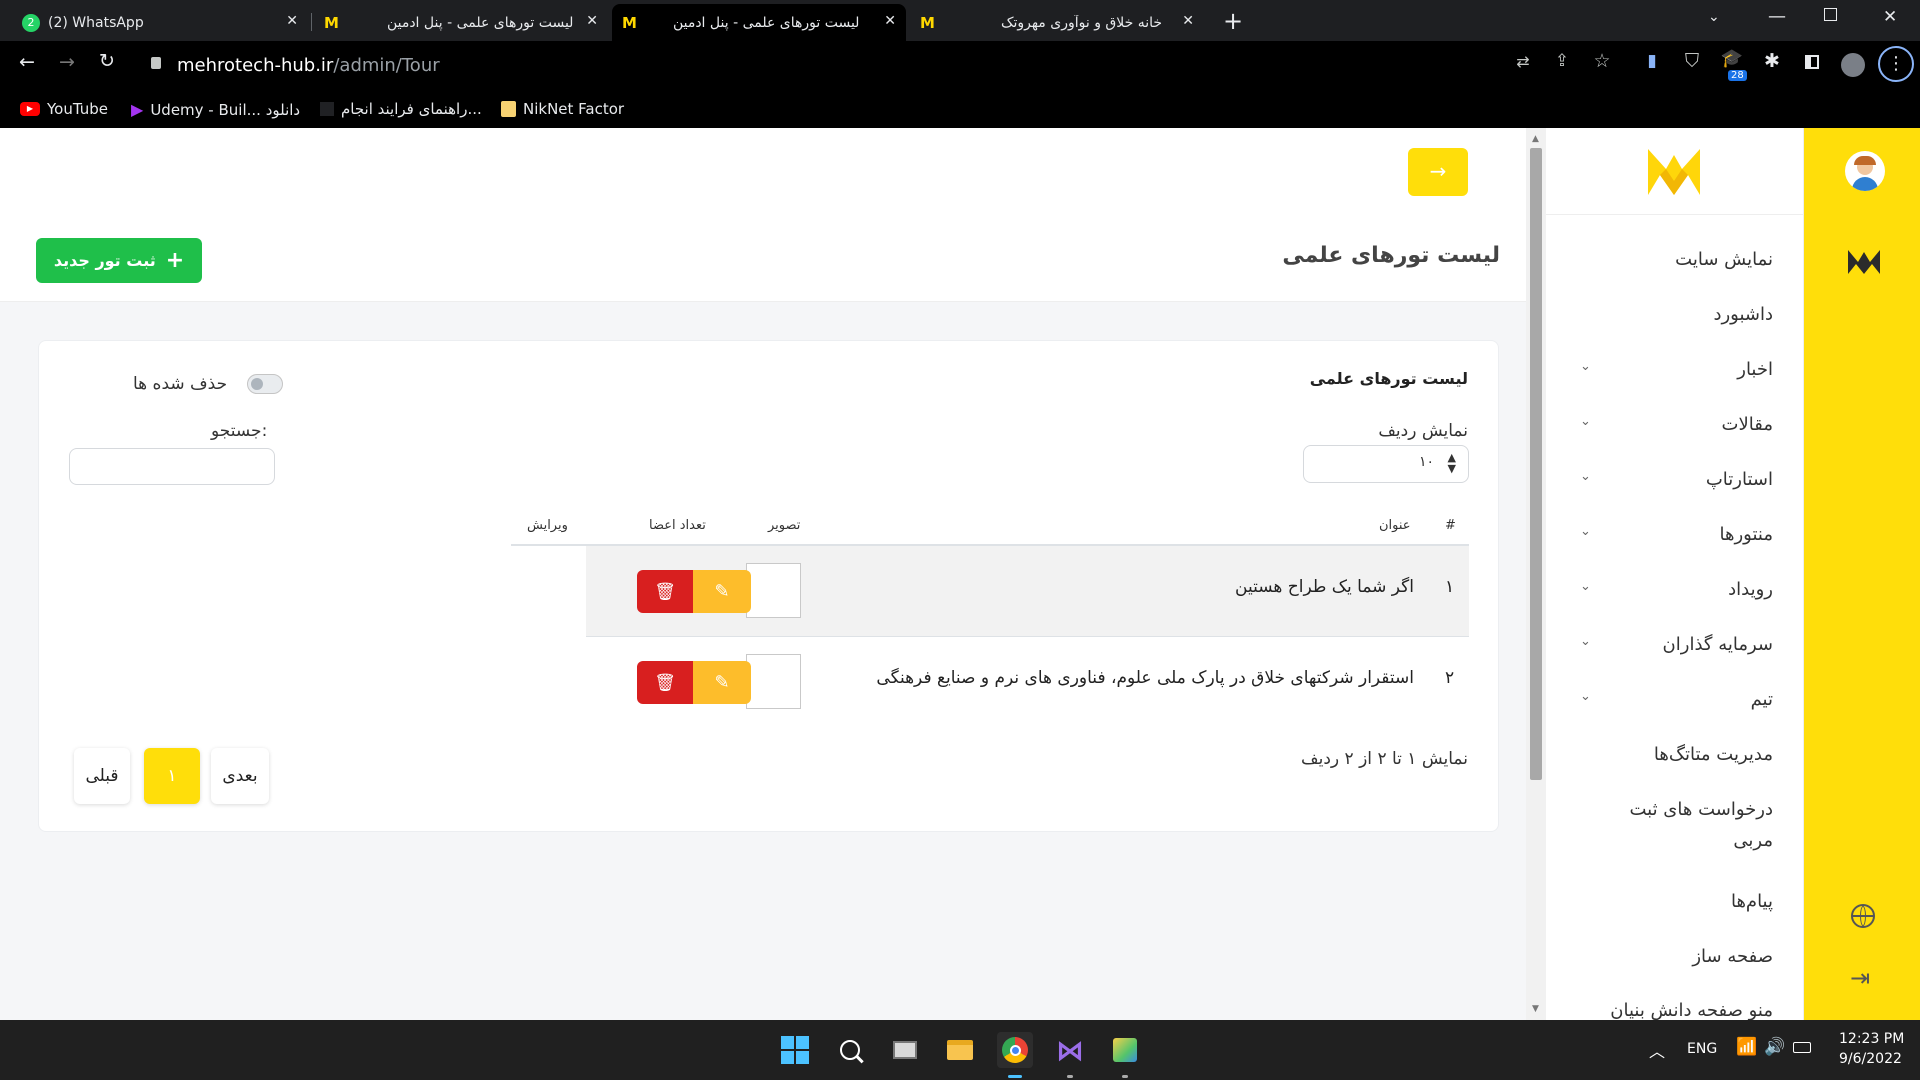 The height and width of the screenshot is (1080, 1920). What do you see at coordinates (1860, 978) in the screenshot?
I see `logout-icon: ⇥` at bounding box center [1860, 978].